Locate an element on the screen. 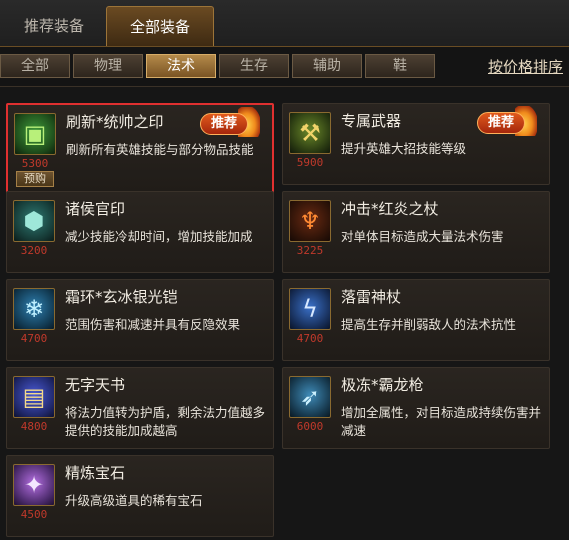 Image resolution: width=569 pixels, height=540 pixels. golden-weapon-icon: ⚒ is located at coordinates (310, 133).